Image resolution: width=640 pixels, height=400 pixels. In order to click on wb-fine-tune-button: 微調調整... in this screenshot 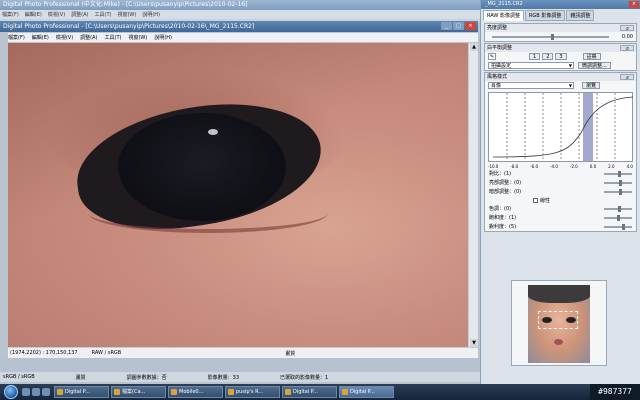, I will do `click(594, 65)`.